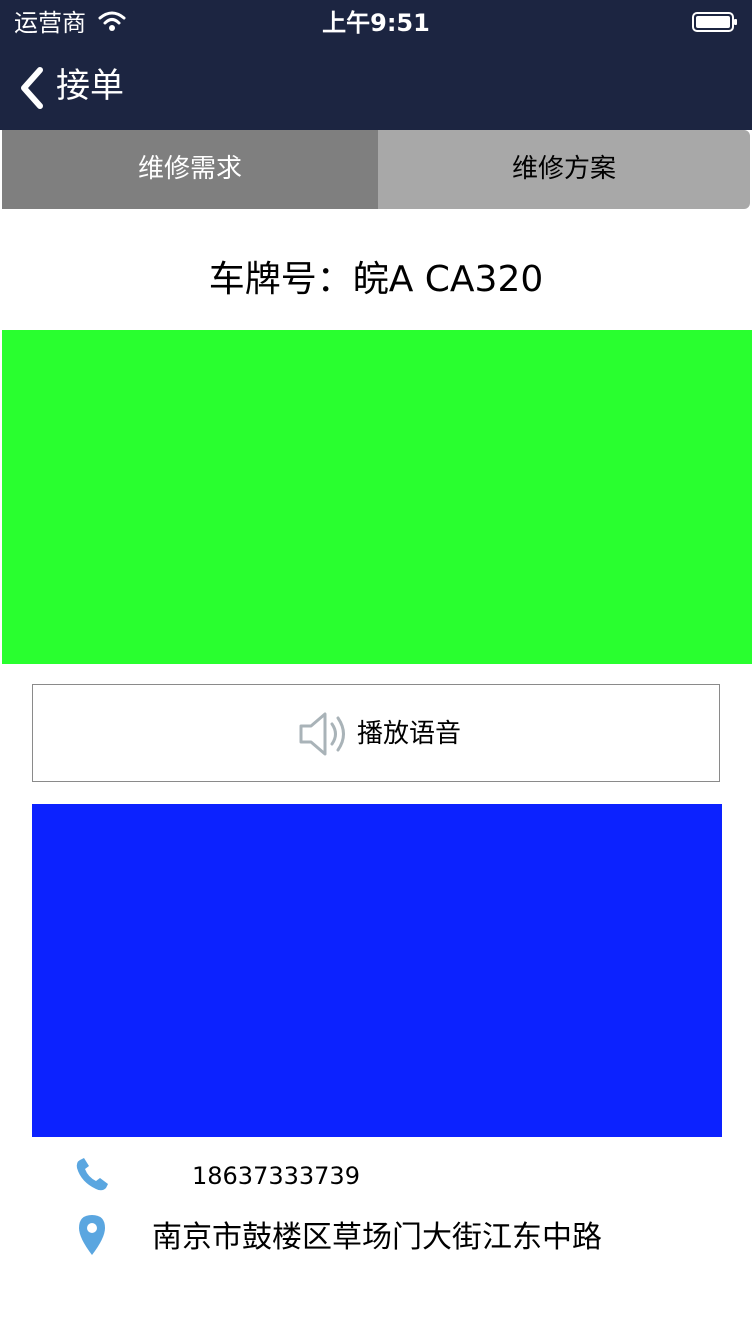  What do you see at coordinates (33, 88) in the screenshot?
I see `back-chevron-icon` at bounding box center [33, 88].